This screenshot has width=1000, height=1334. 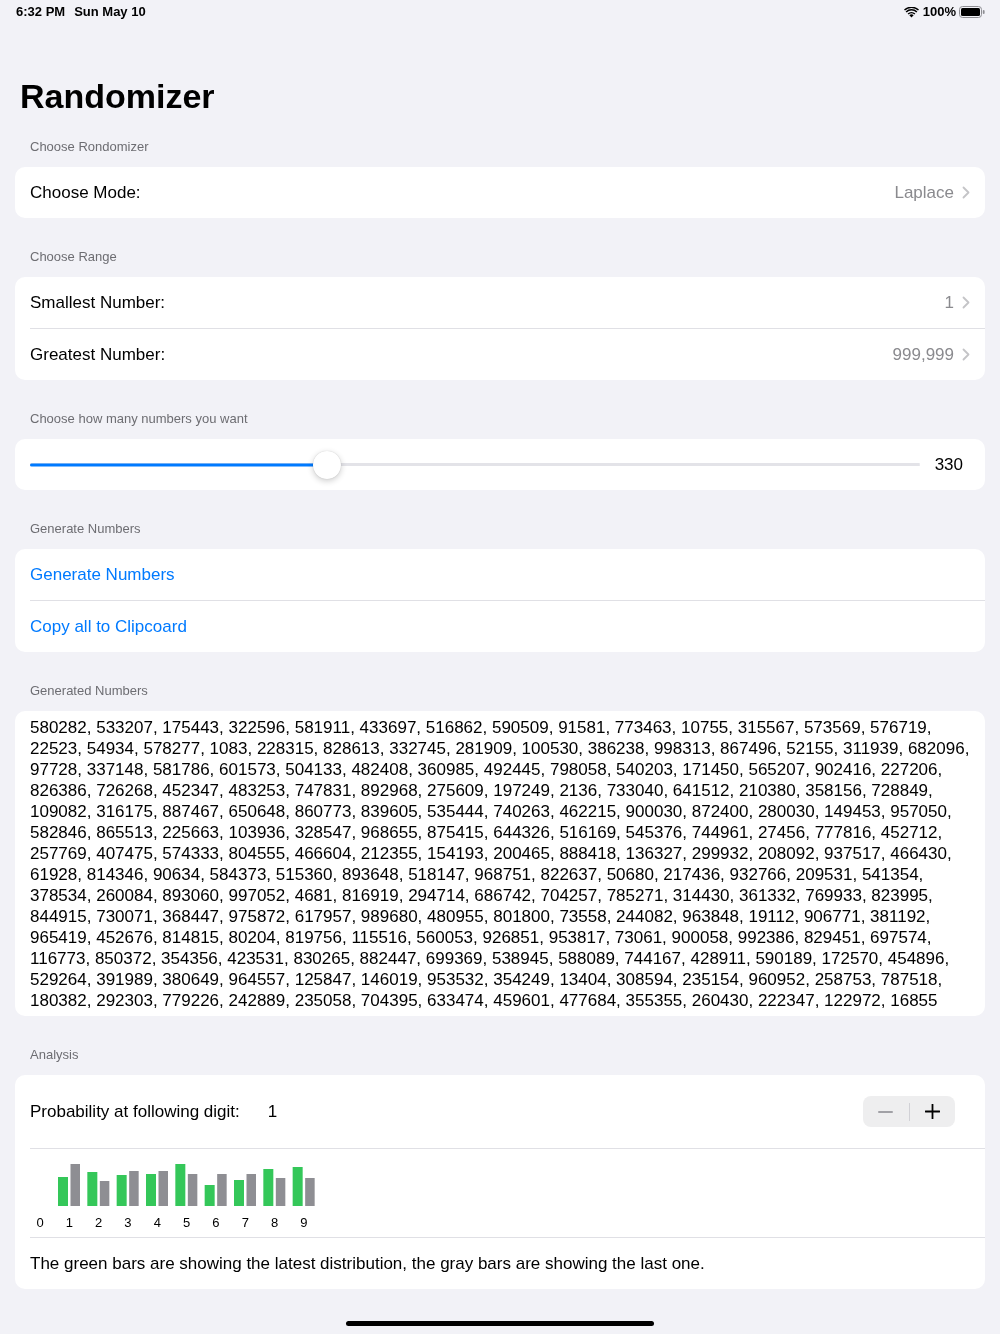 What do you see at coordinates (275, 1223) in the screenshot?
I see `digit-label: 8` at bounding box center [275, 1223].